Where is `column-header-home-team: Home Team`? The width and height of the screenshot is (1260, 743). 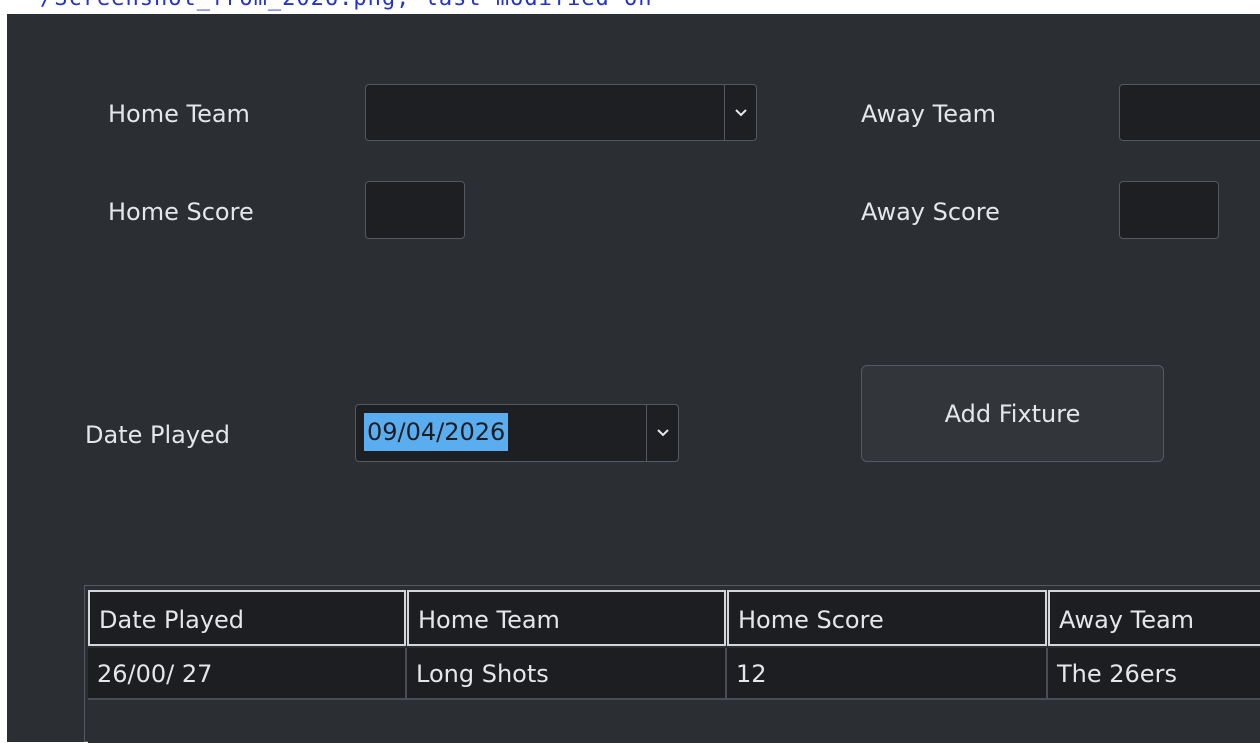
column-header-home-team: Home Team is located at coordinates (566, 618).